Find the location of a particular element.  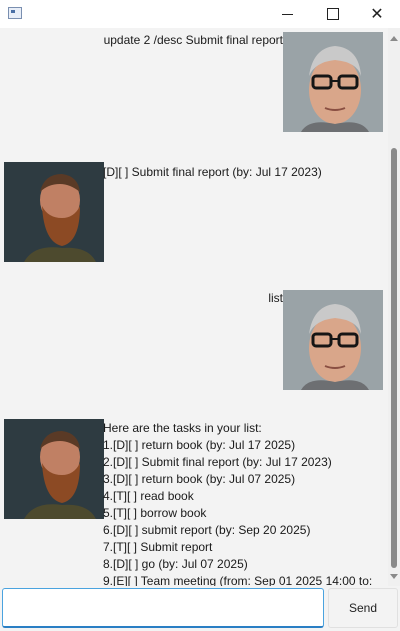

title-bar: ✕ is located at coordinates (200, 14).